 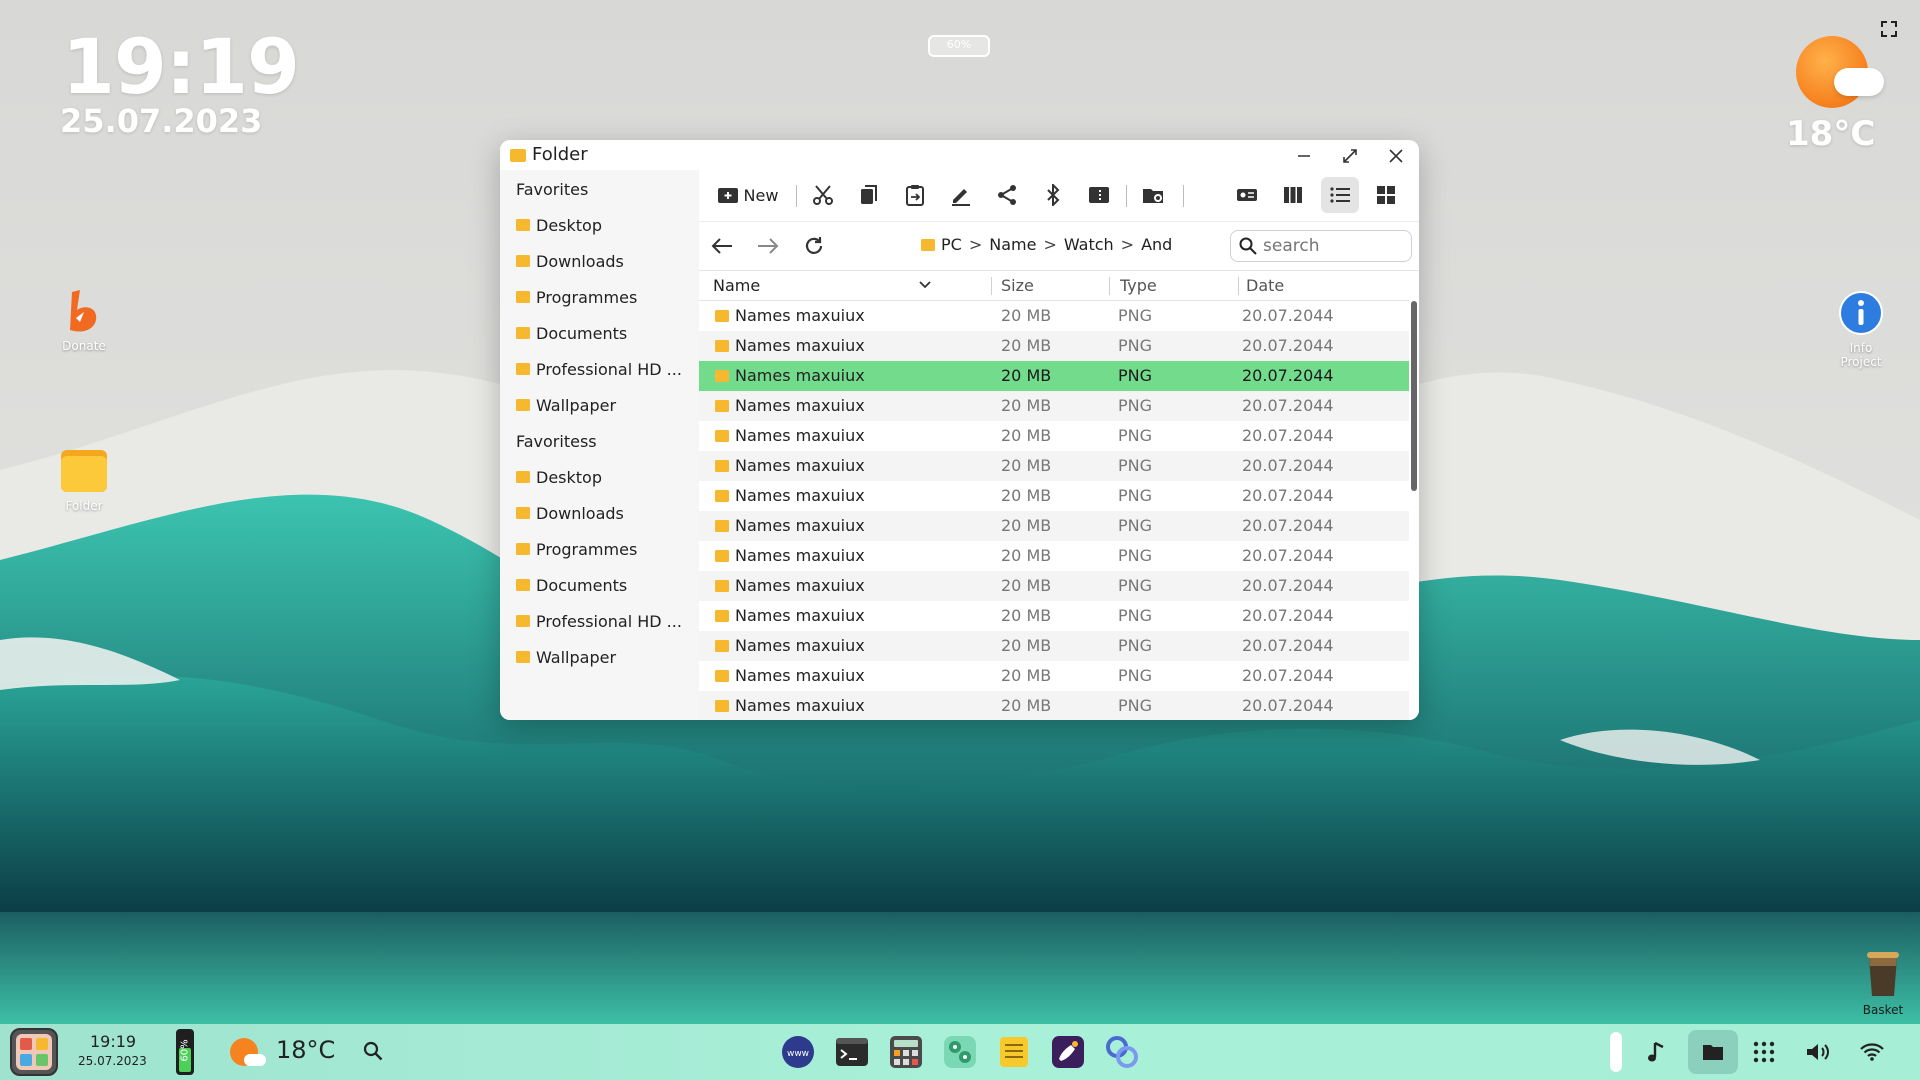 What do you see at coordinates (1265, 285) in the screenshot?
I see `column-header-date: Date` at bounding box center [1265, 285].